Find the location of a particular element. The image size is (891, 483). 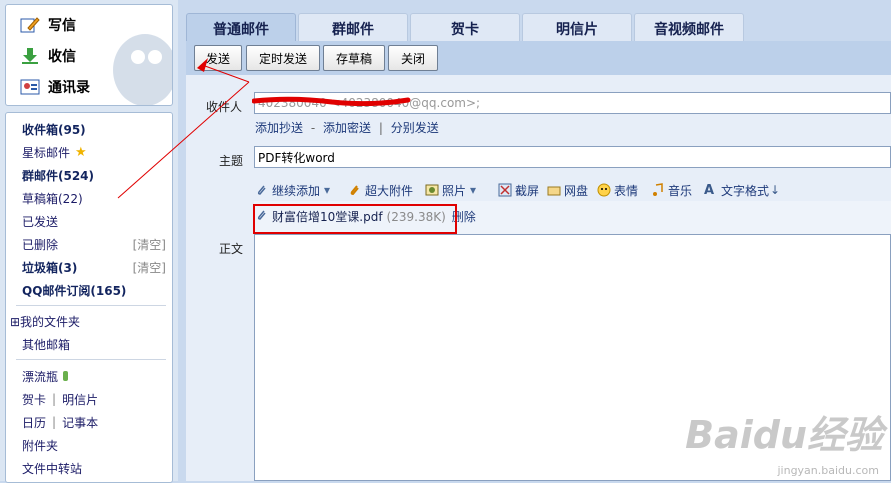

other-mailboxes-label: 其他邮箱 is located at coordinates (46, 344).